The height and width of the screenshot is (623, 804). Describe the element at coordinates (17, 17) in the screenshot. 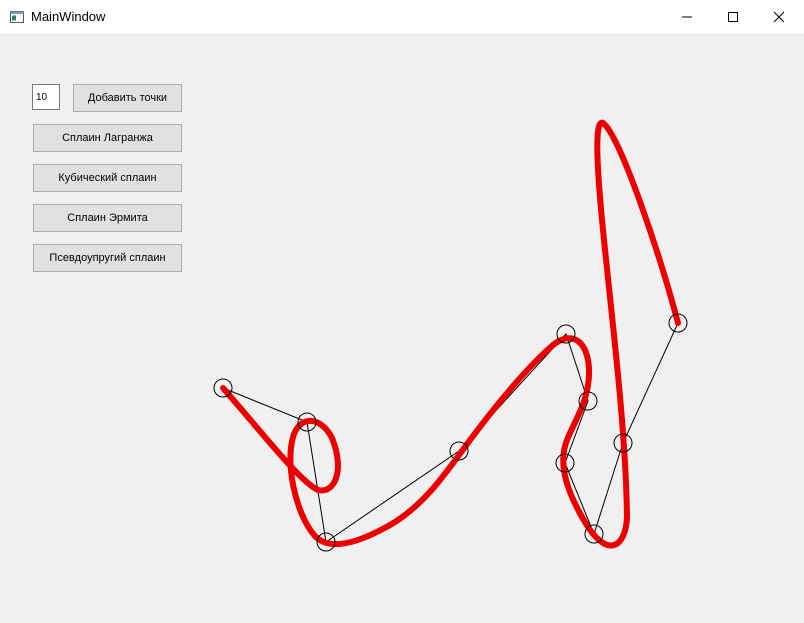

I see `app-window-icon` at that location.